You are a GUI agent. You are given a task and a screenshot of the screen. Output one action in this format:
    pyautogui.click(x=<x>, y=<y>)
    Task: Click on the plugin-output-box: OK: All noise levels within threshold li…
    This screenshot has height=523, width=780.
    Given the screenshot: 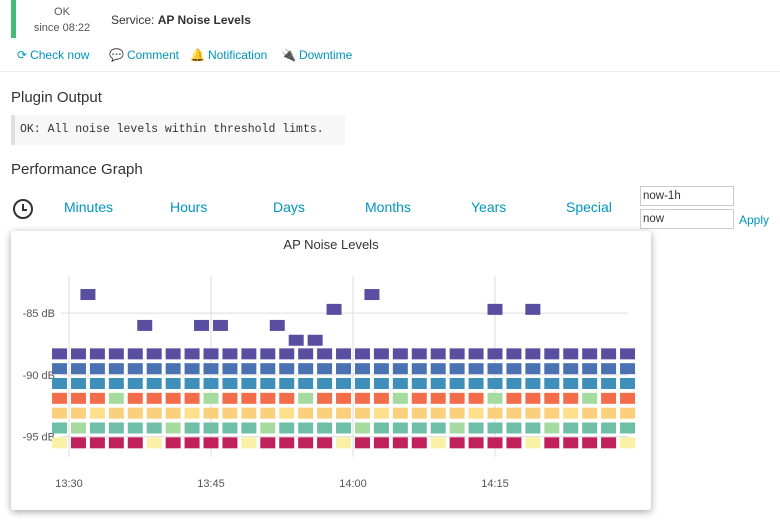 What is the action you would take?
    pyautogui.click(x=178, y=130)
    